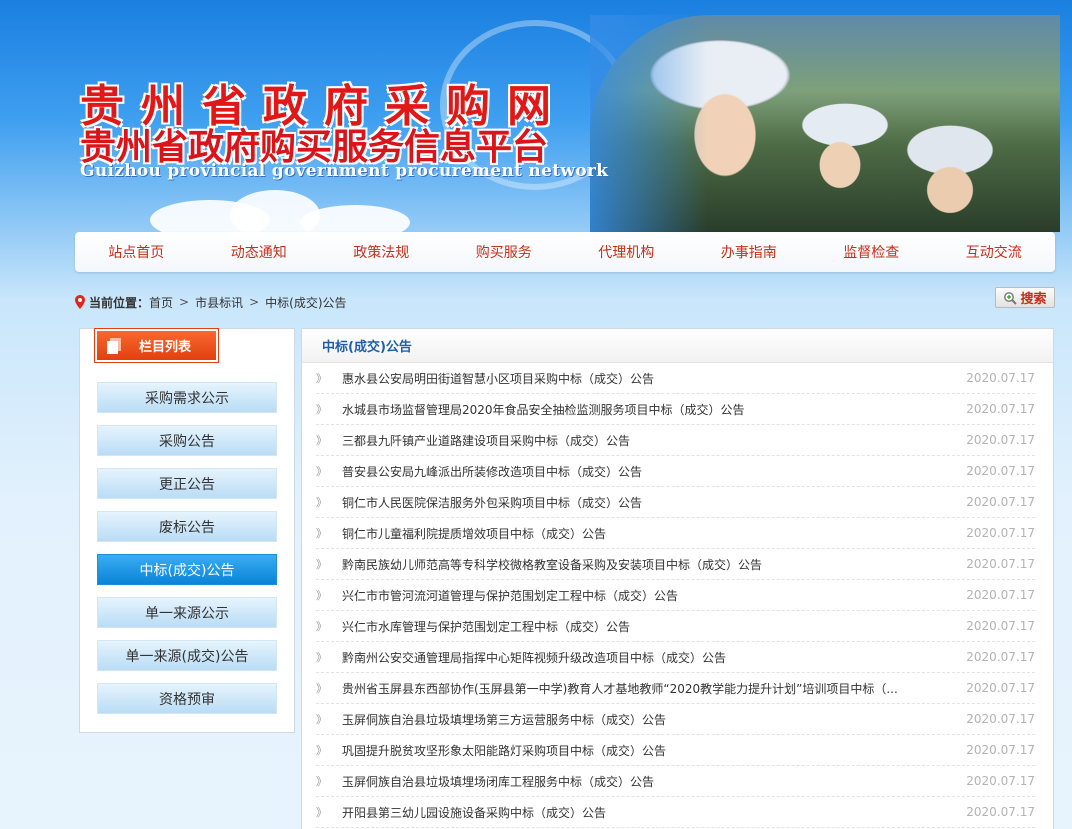 The height and width of the screenshot is (829, 1072). I want to click on nav-item-guide: 办事指南, so click(749, 252).